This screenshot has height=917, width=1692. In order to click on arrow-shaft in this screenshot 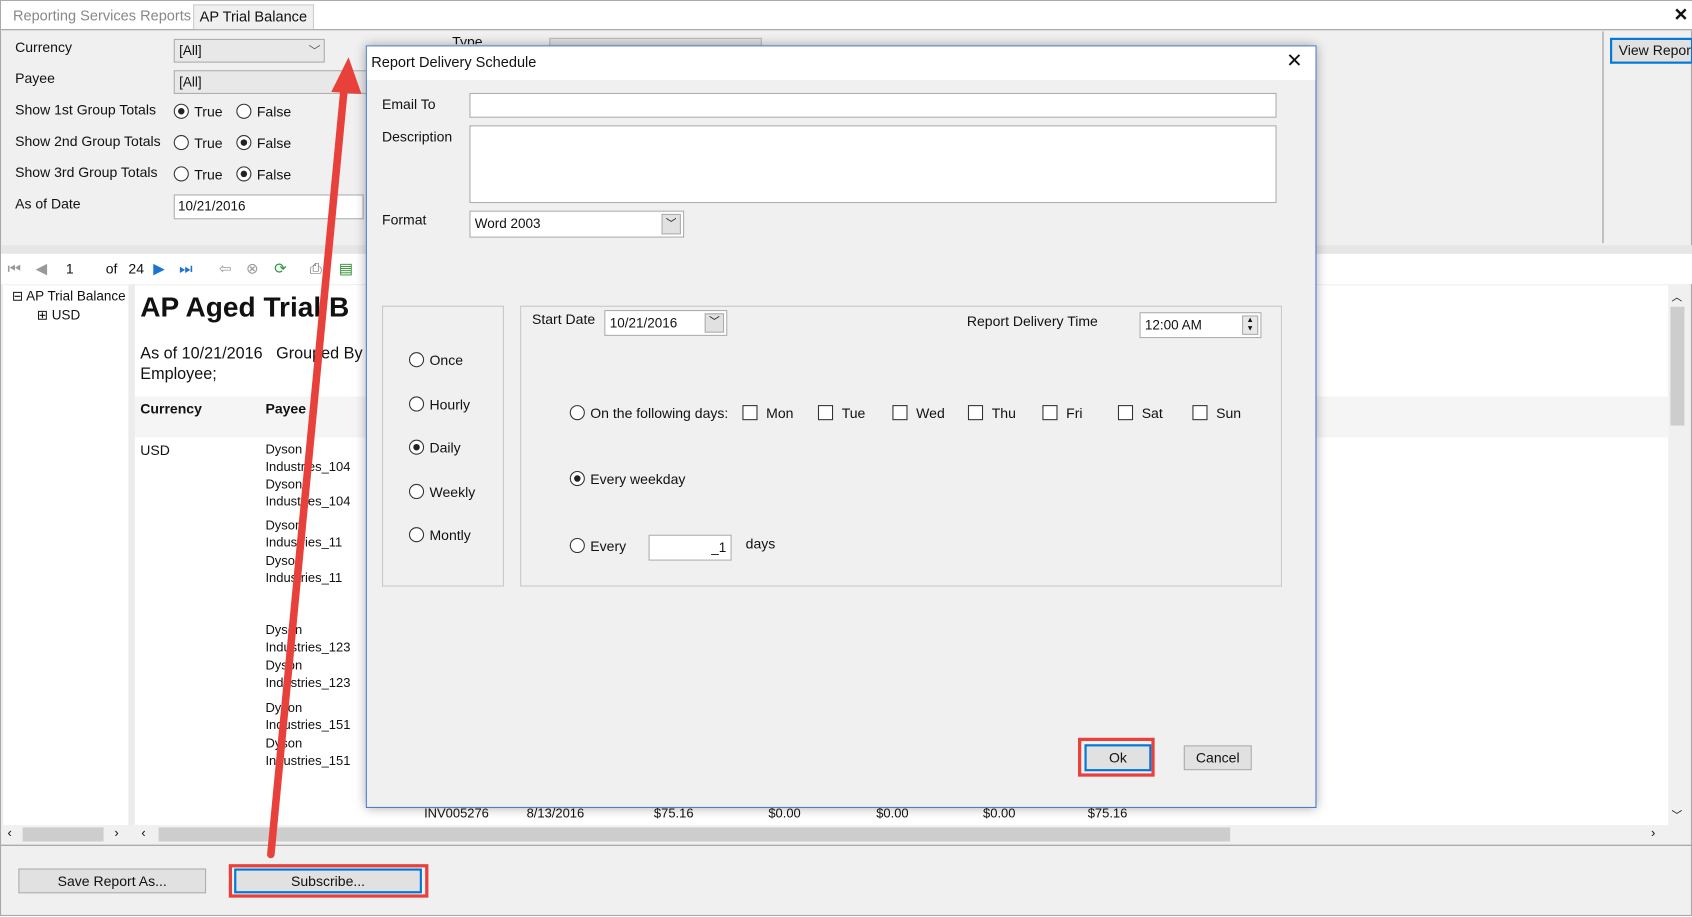, I will do `click(308, 471)`.